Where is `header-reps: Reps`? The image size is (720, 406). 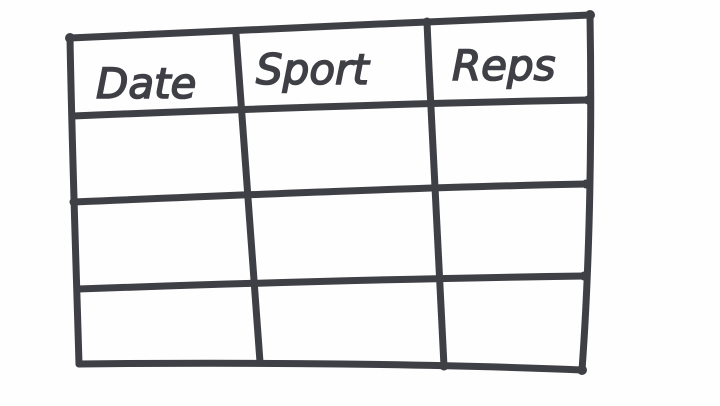
header-reps: Reps is located at coordinates (504, 65).